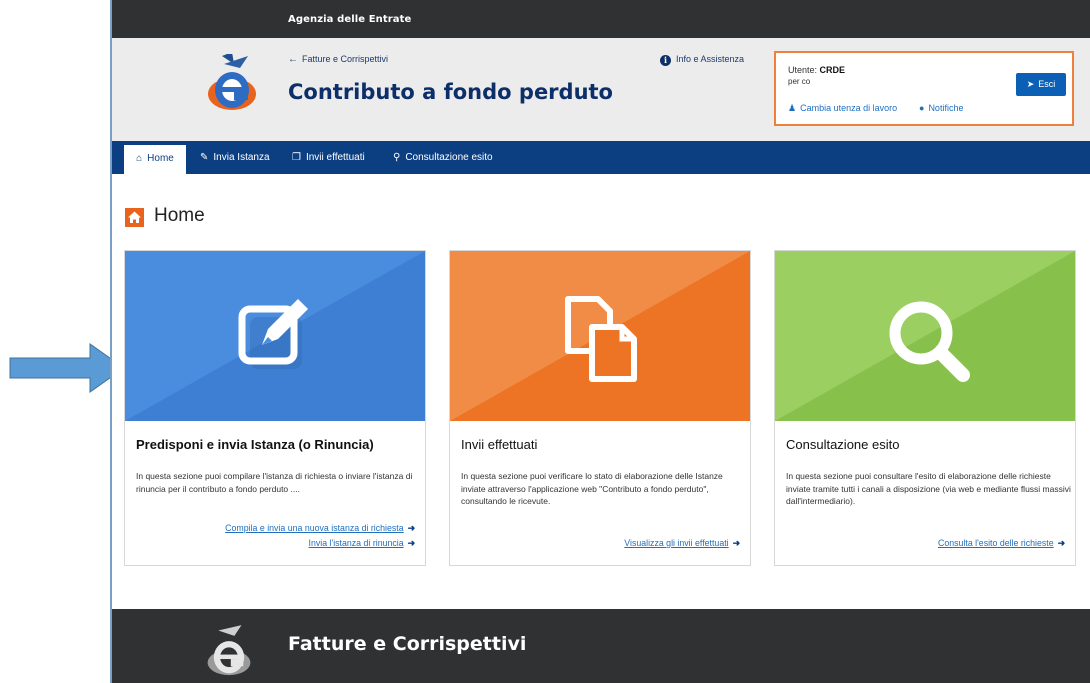 The width and height of the screenshot is (1090, 683). I want to click on visualizza-invii-link: Visualizza gli invii effettuati ➜, so click(682, 543).